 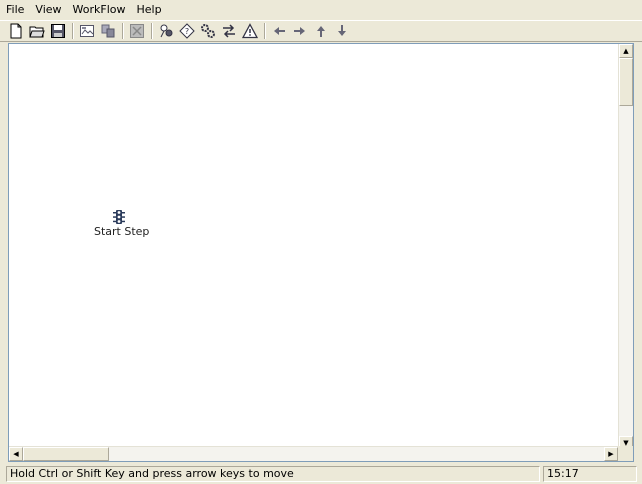 I want to click on open-folder-icon, so click(x=37, y=32).